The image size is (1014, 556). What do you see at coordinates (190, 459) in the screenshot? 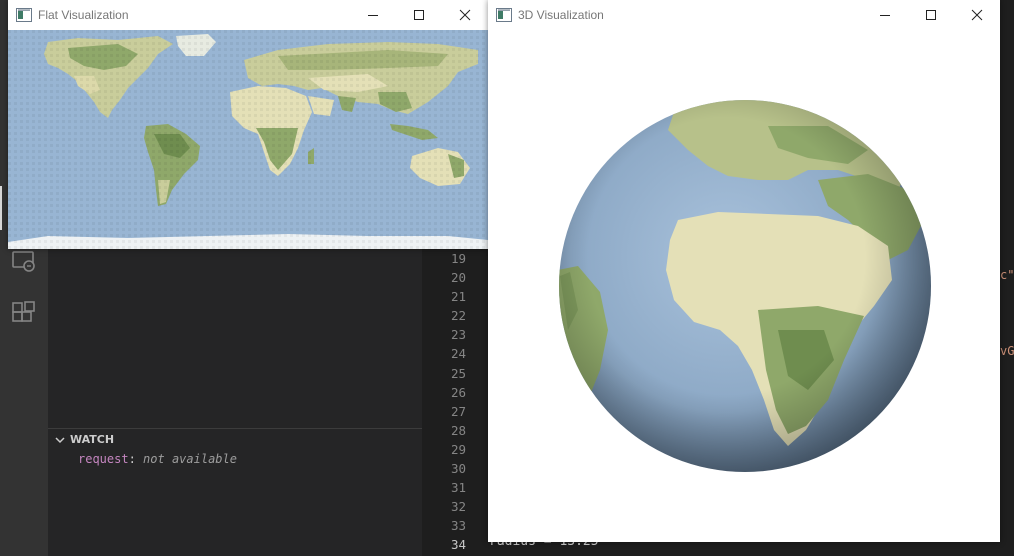
I see `watch-item-value: not available` at bounding box center [190, 459].